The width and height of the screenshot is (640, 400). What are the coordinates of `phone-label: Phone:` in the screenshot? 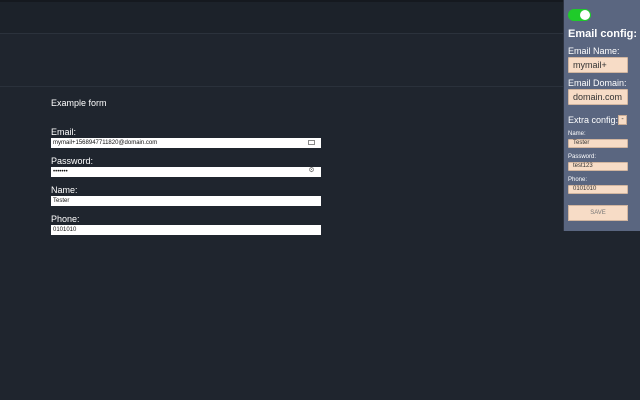 It's located at (65, 219).